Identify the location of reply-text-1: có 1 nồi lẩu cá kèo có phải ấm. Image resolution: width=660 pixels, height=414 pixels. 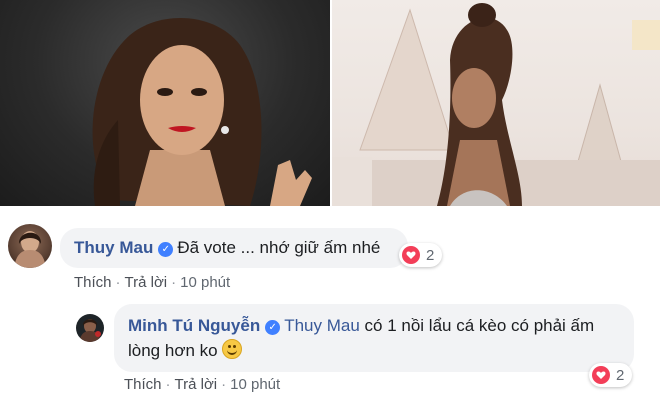
(477, 325).